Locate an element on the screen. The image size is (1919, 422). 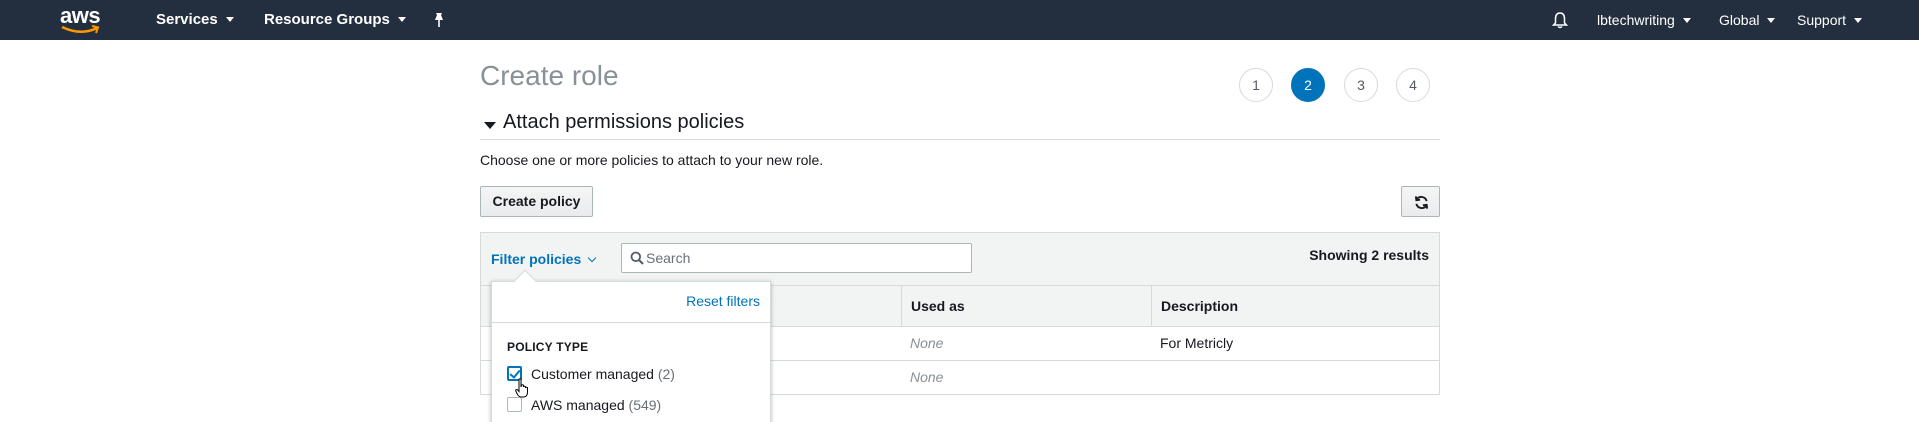
page-title: Create role is located at coordinates (549, 75).